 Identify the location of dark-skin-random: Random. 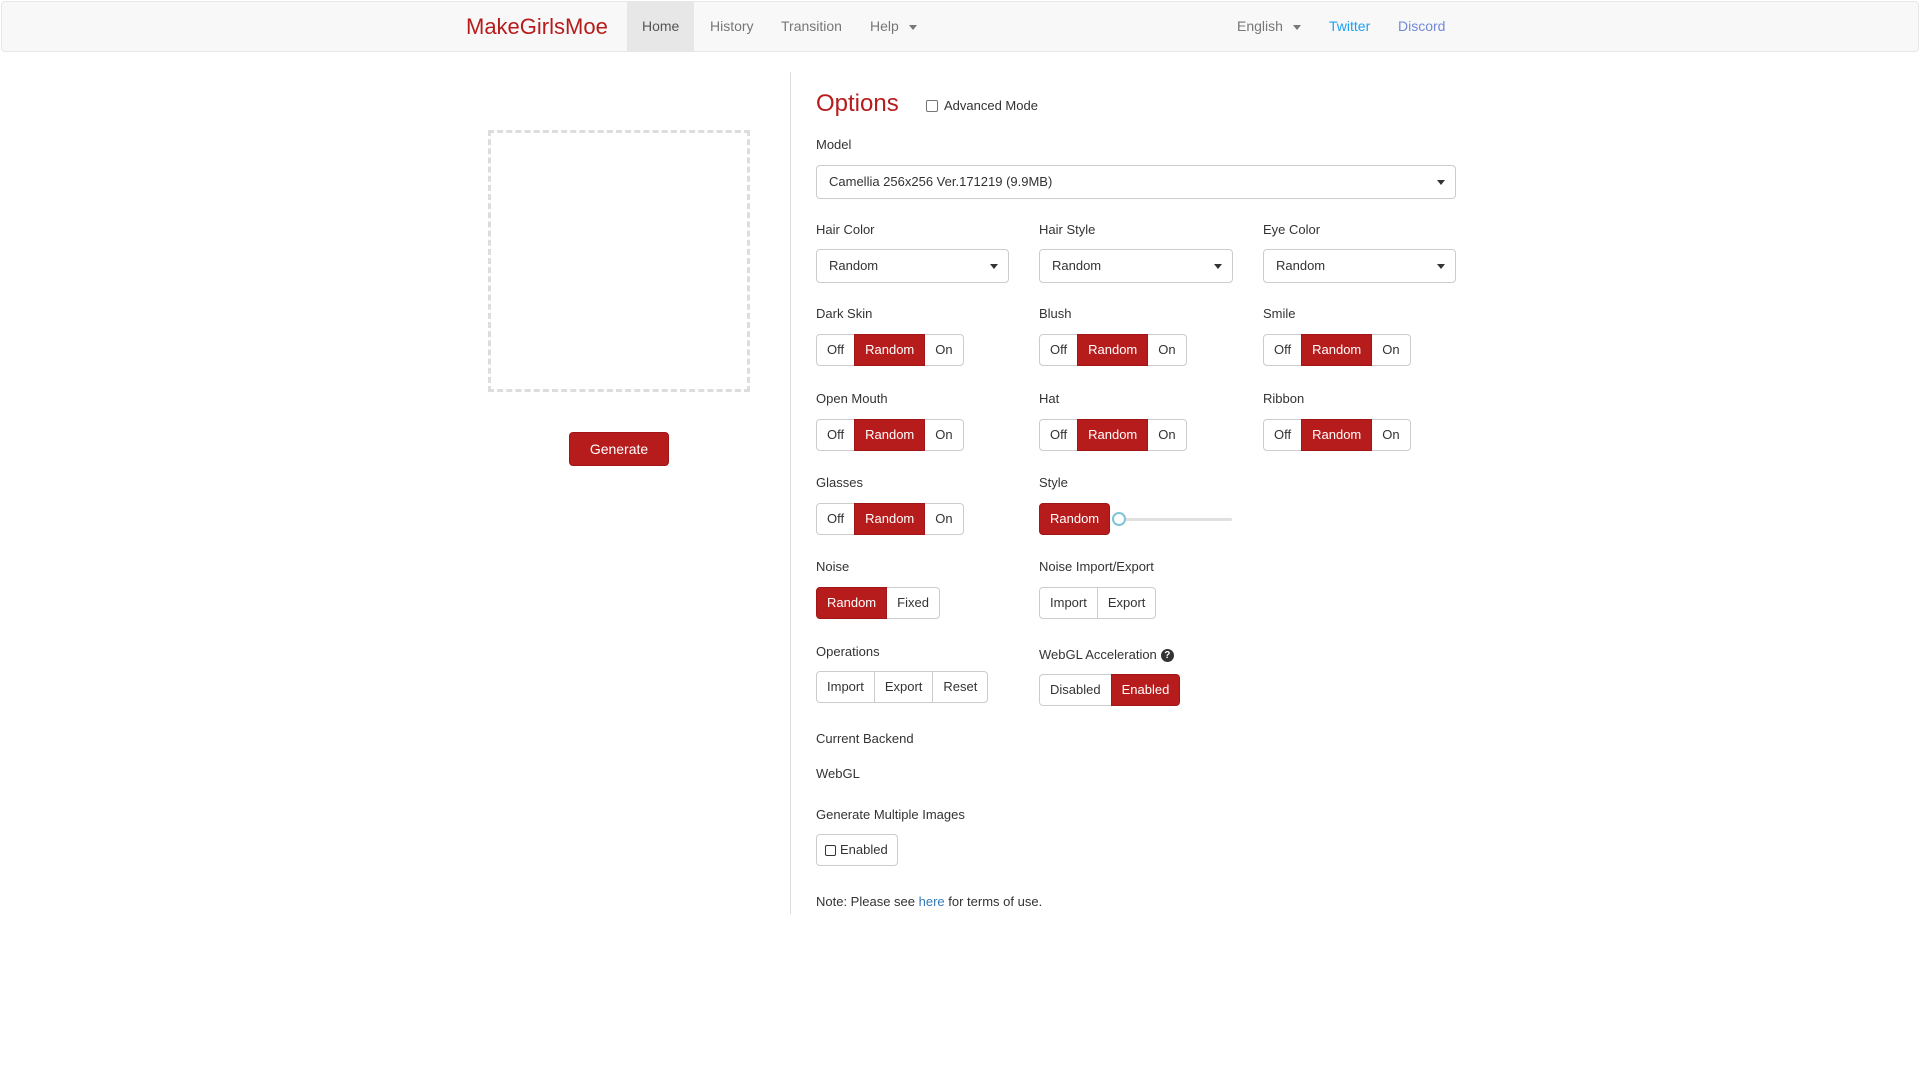
(890, 350).